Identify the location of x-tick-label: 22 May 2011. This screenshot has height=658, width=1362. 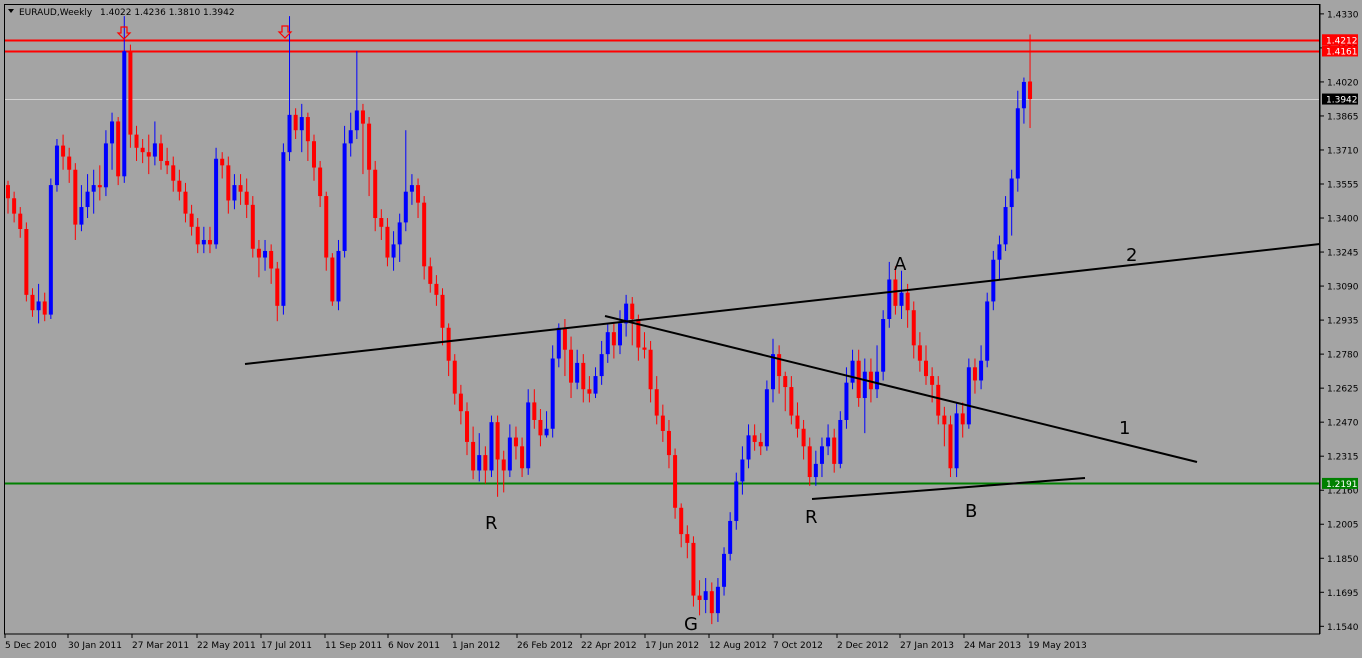
(226, 646).